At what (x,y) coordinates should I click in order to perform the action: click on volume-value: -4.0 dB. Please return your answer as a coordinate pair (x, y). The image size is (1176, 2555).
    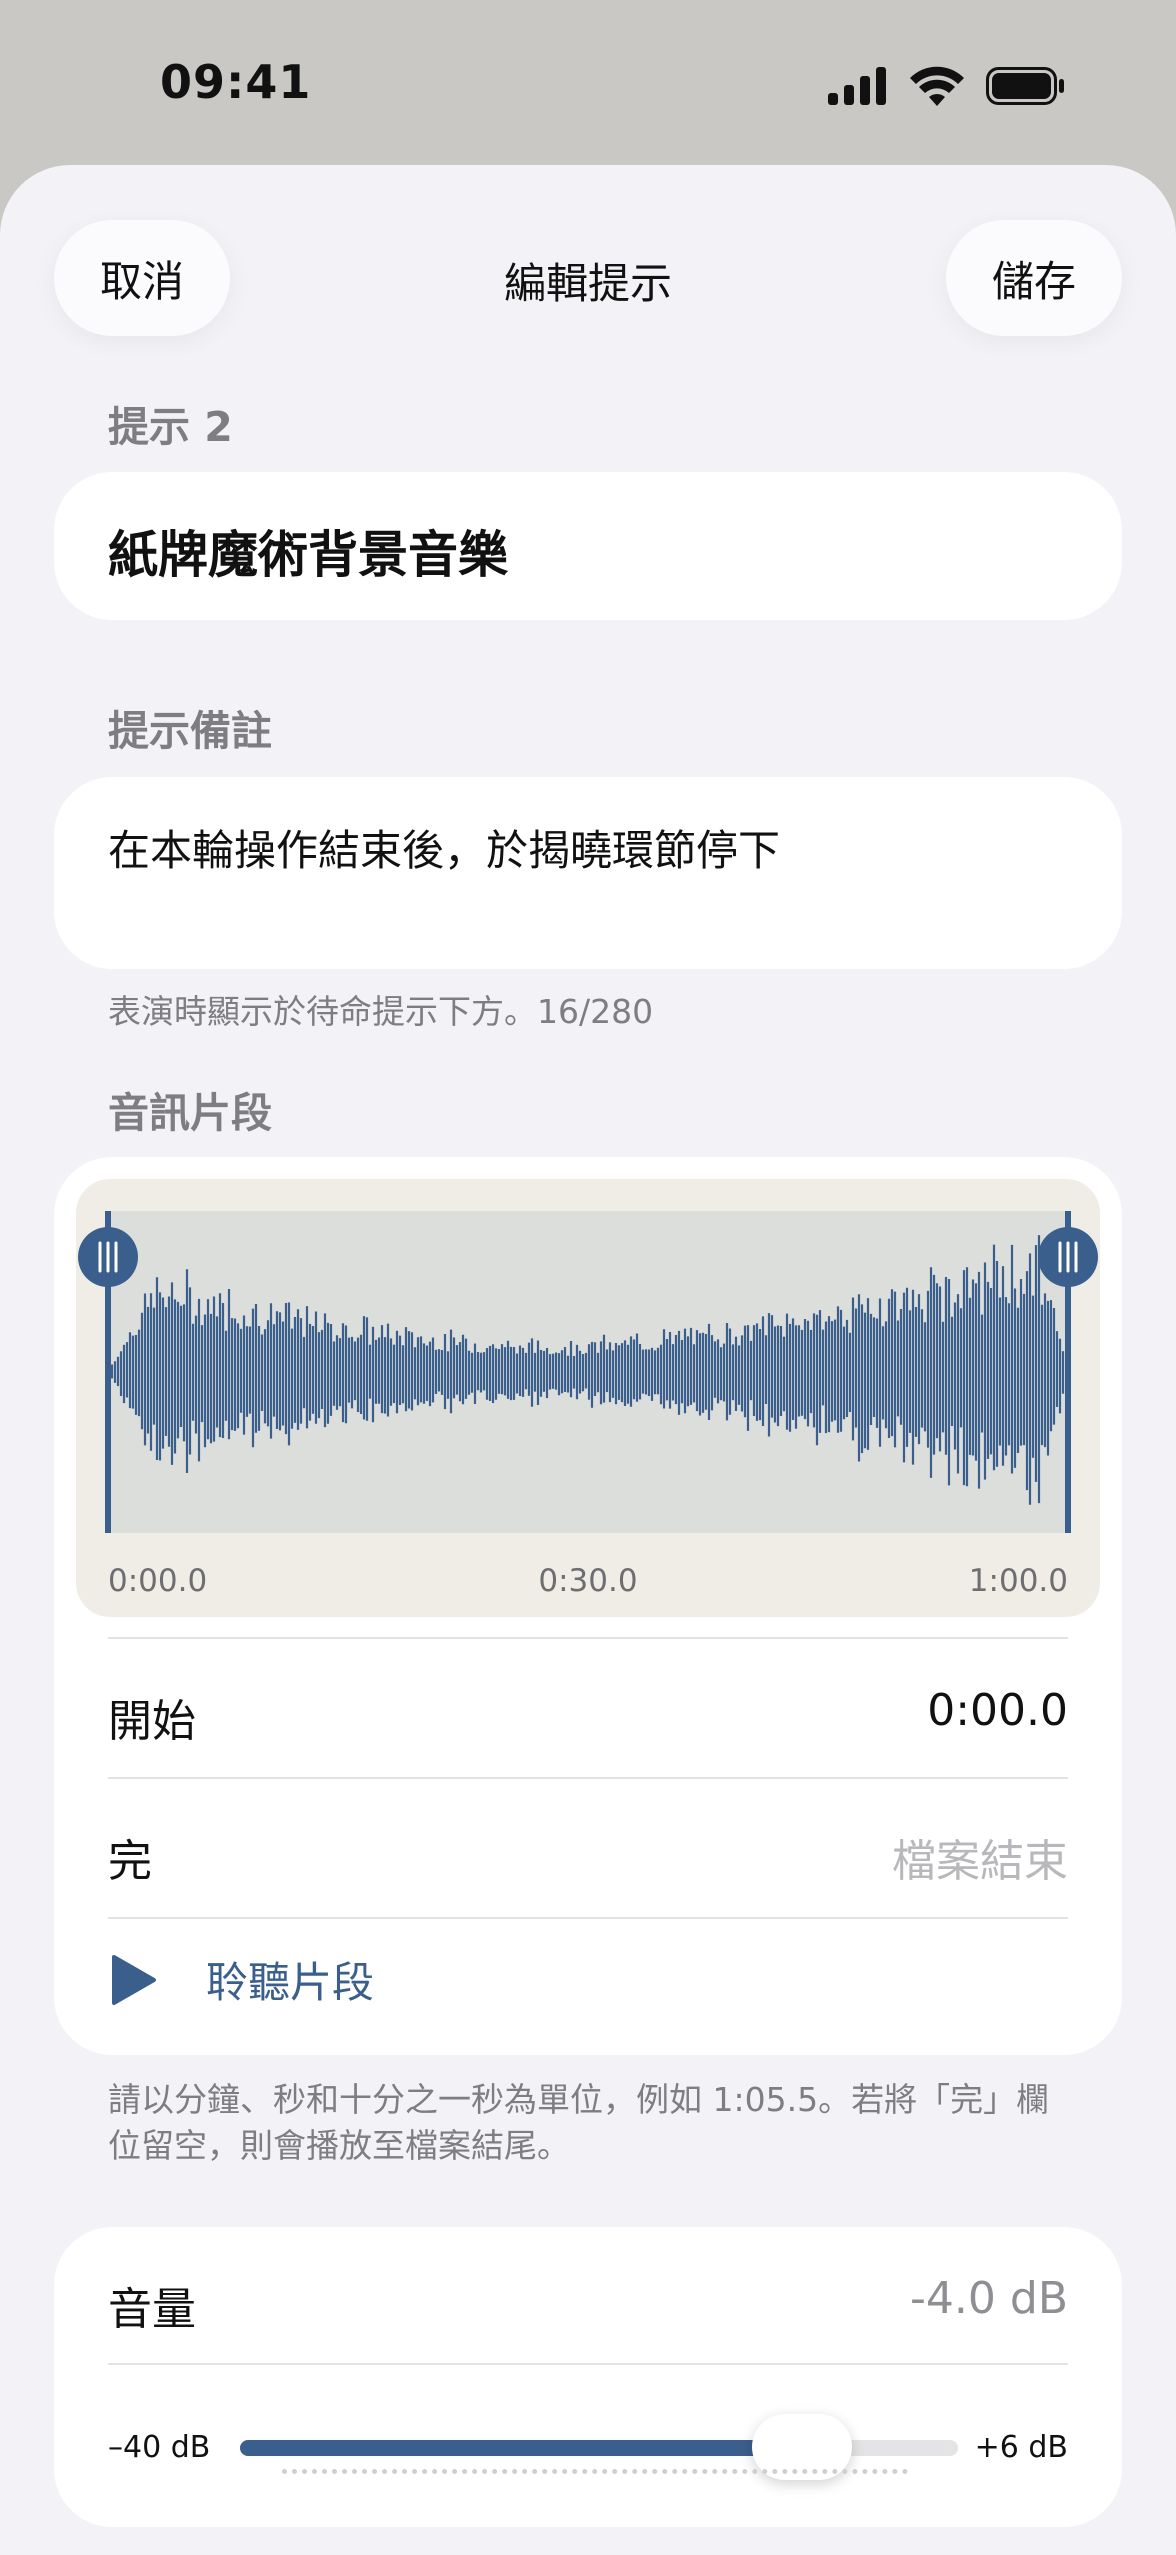
    Looking at the image, I should click on (989, 2298).